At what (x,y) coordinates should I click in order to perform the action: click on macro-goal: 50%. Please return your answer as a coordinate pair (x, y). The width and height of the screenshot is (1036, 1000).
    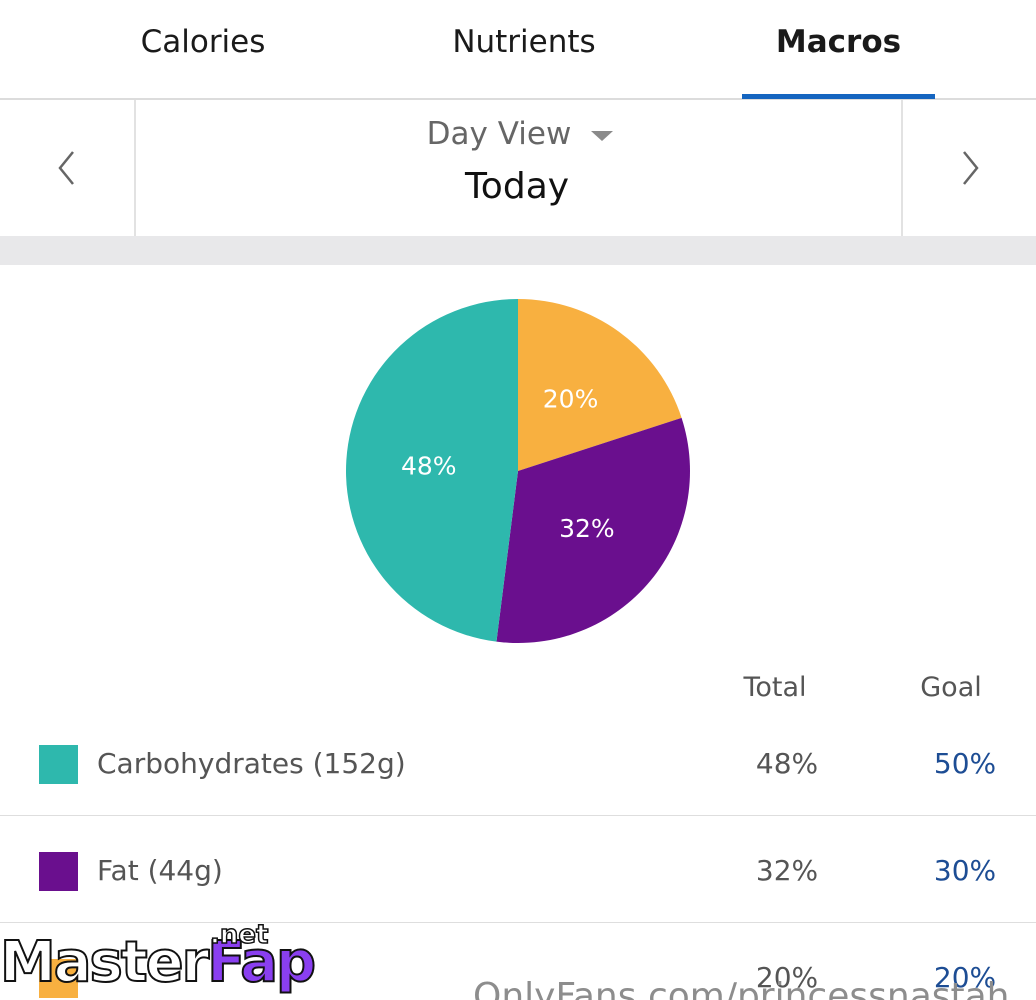
    Looking at the image, I should click on (965, 763).